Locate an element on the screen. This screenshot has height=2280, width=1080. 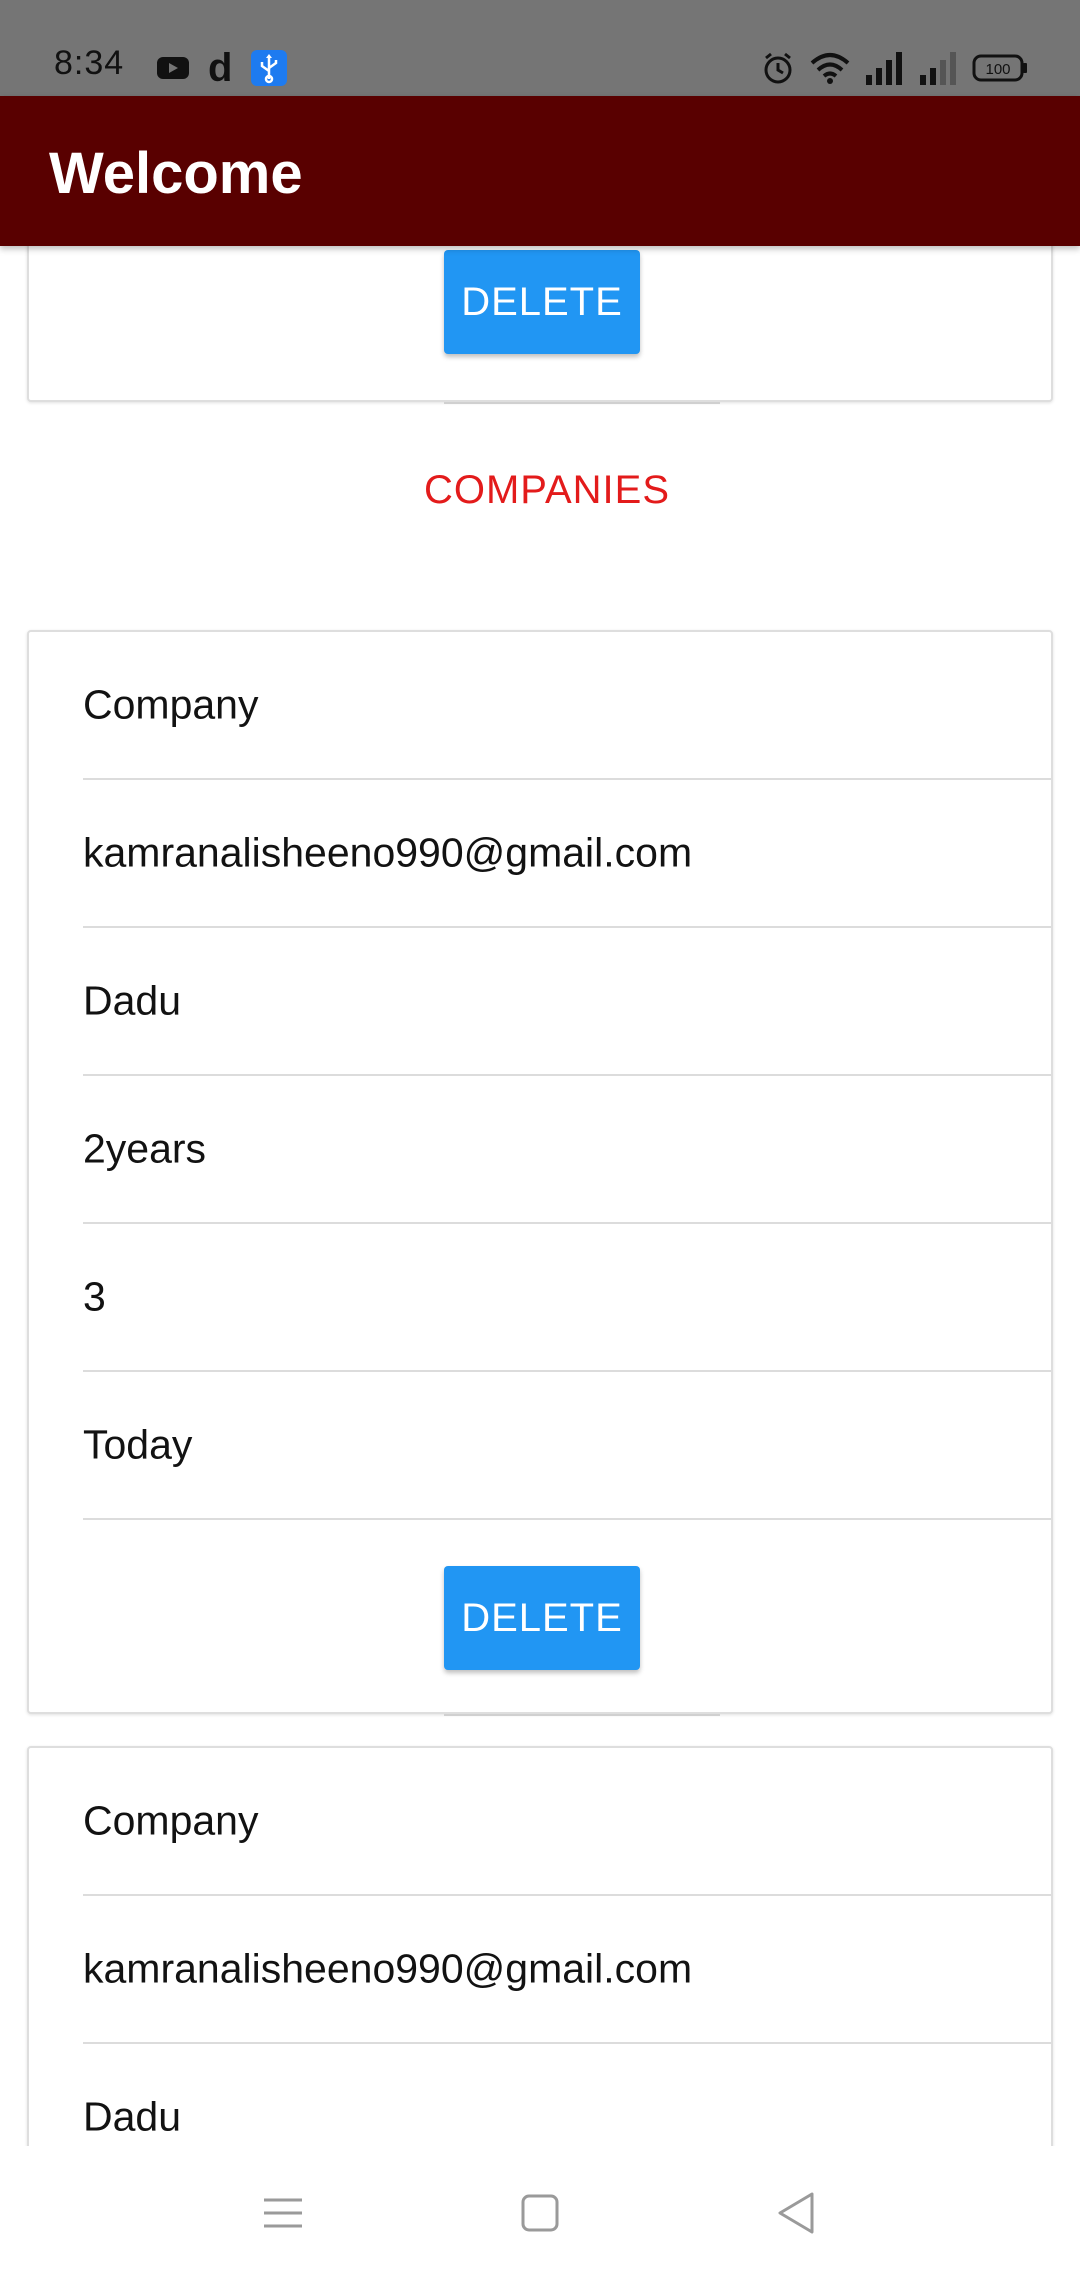
status-time: 8:34 is located at coordinates (89, 63).